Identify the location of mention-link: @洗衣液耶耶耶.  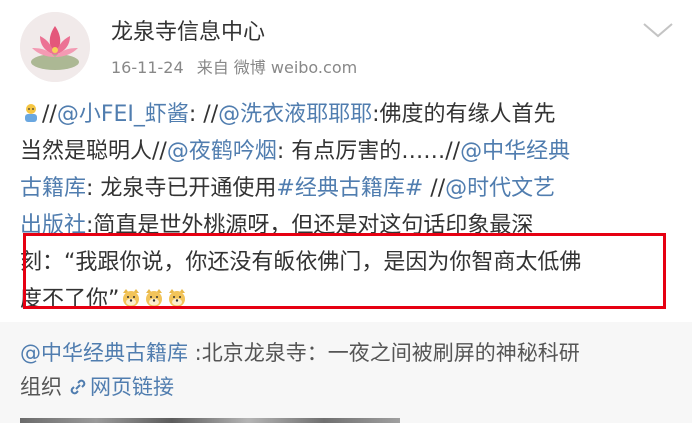
(295, 114).